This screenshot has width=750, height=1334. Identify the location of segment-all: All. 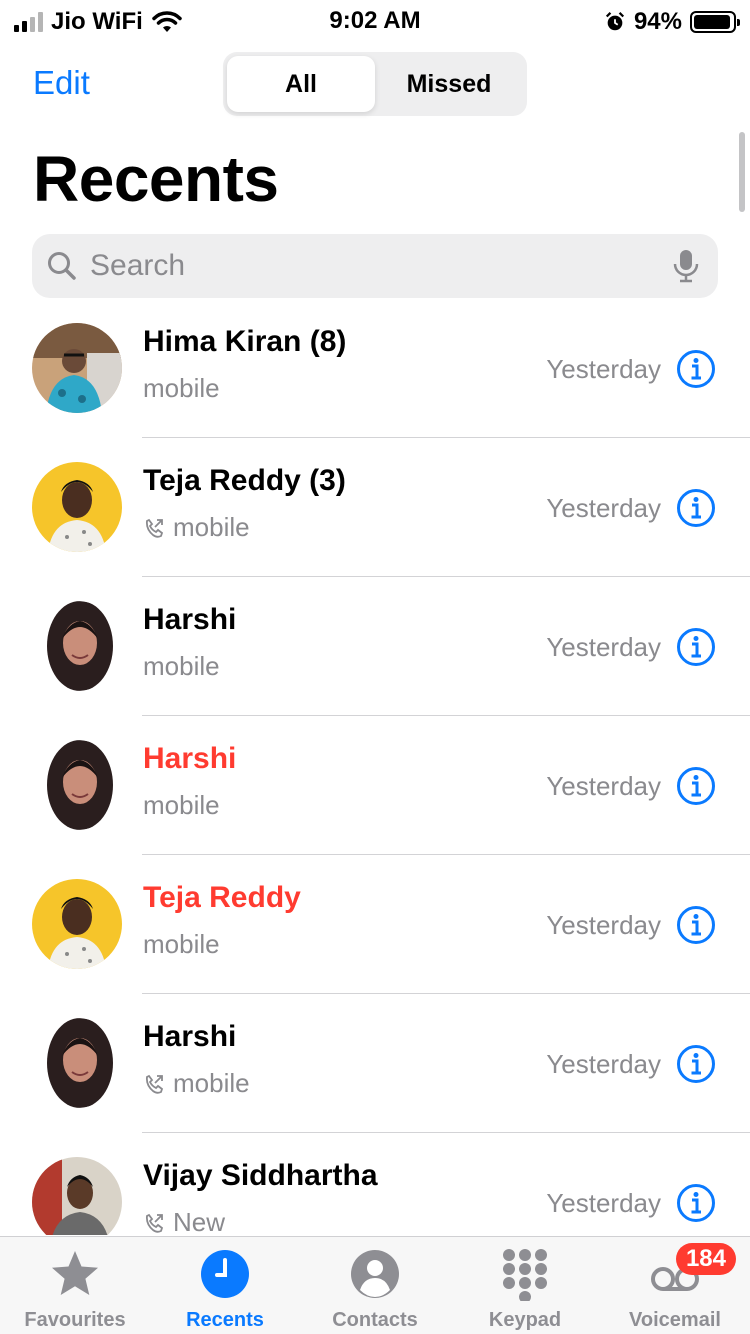
(301, 84).